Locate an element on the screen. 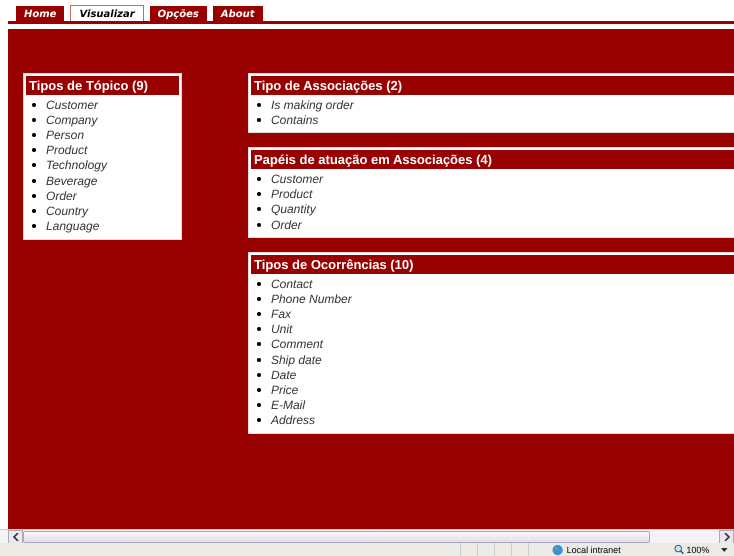 Image resolution: width=734 pixels, height=556 pixels. list-link: Technology is located at coordinates (76, 165).